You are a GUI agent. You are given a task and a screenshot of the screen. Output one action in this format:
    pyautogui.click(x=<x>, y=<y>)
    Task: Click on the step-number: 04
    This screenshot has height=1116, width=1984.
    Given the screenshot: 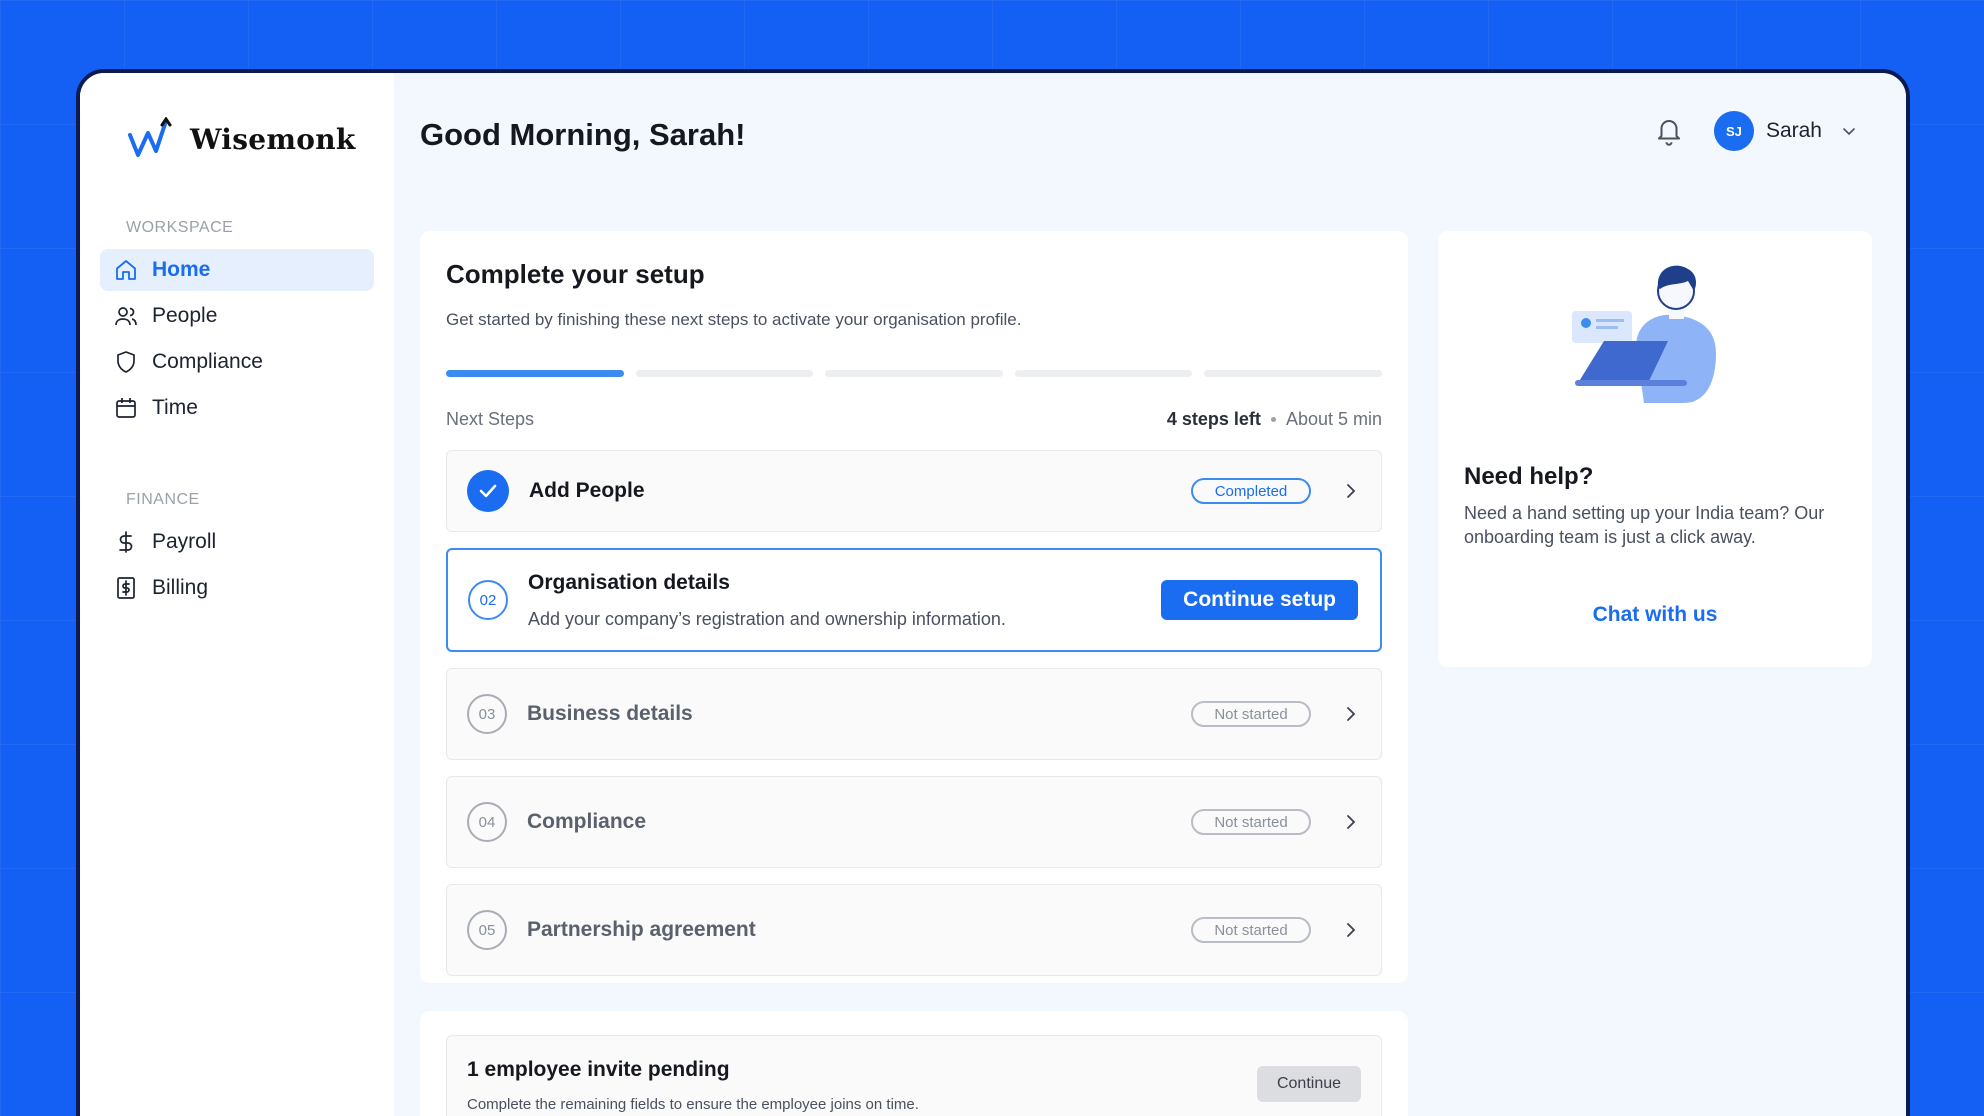 What is the action you would take?
    pyautogui.click(x=487, y=822)
    